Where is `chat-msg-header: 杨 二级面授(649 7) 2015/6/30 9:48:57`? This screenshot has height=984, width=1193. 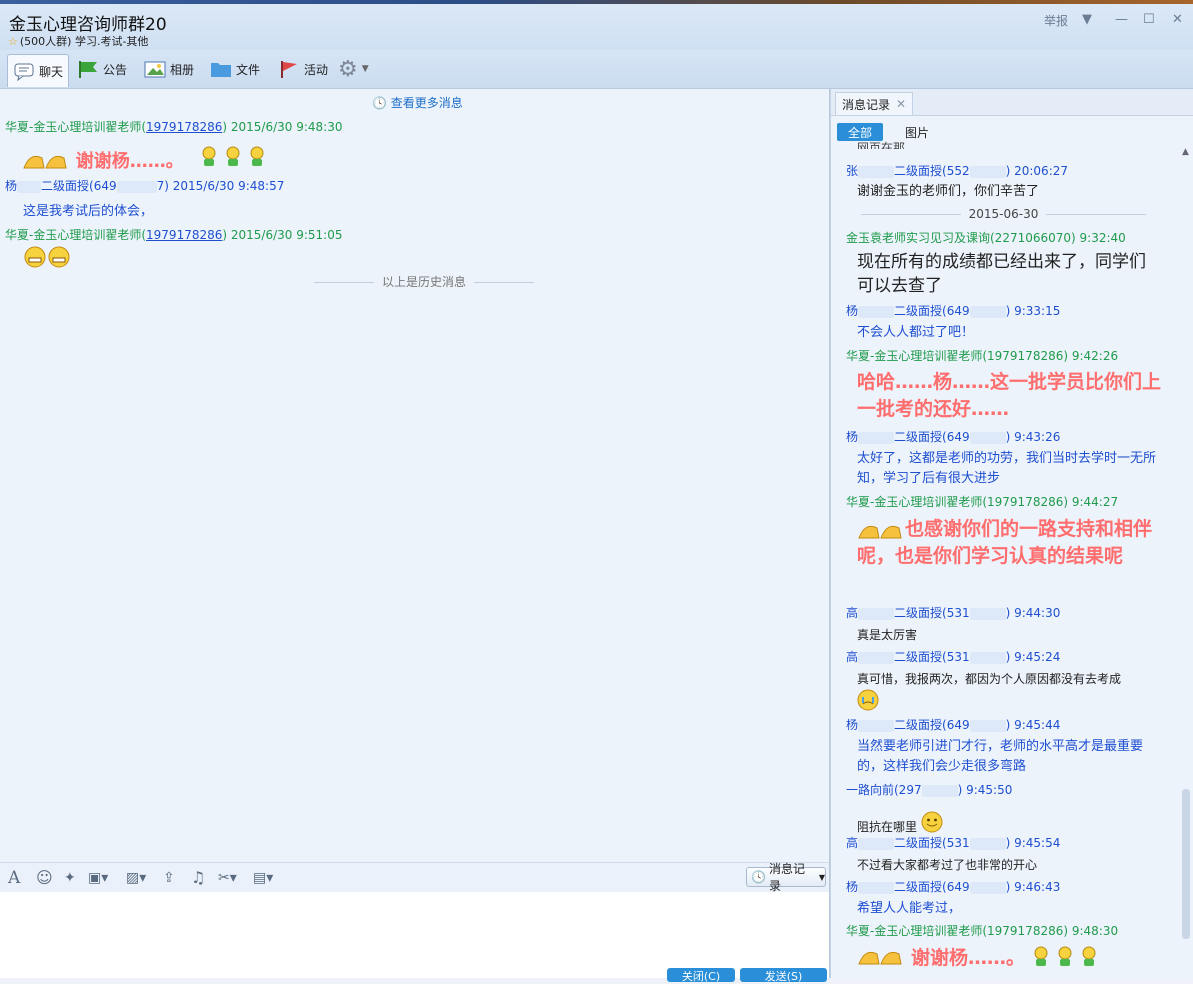 chat-msg-header: 杨 二级面授(649 7) 2015/6/30 9:48:57 is located at coordinates (144, 185).